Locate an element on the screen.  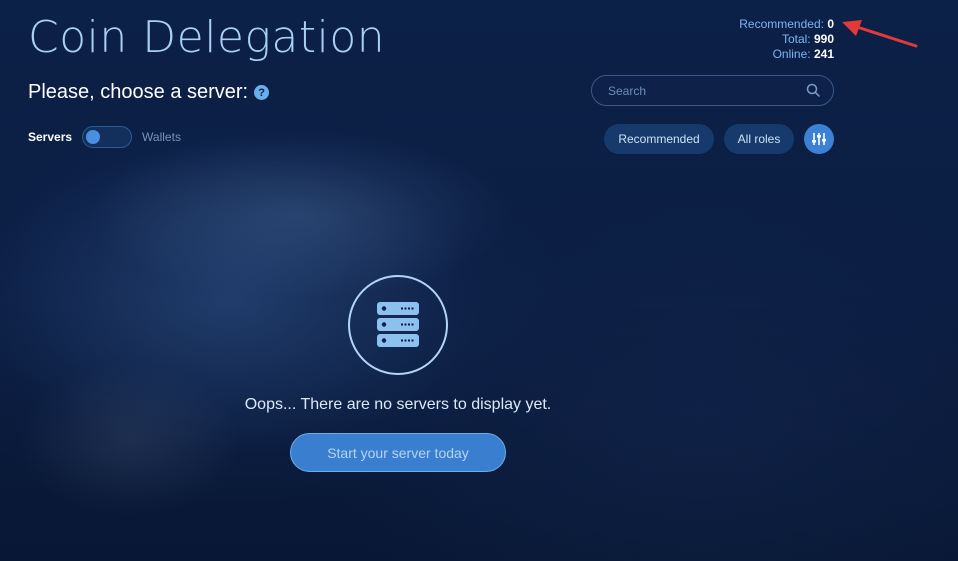
subtitle-text: Please, choose a server: is located at coordinates (138, 92).